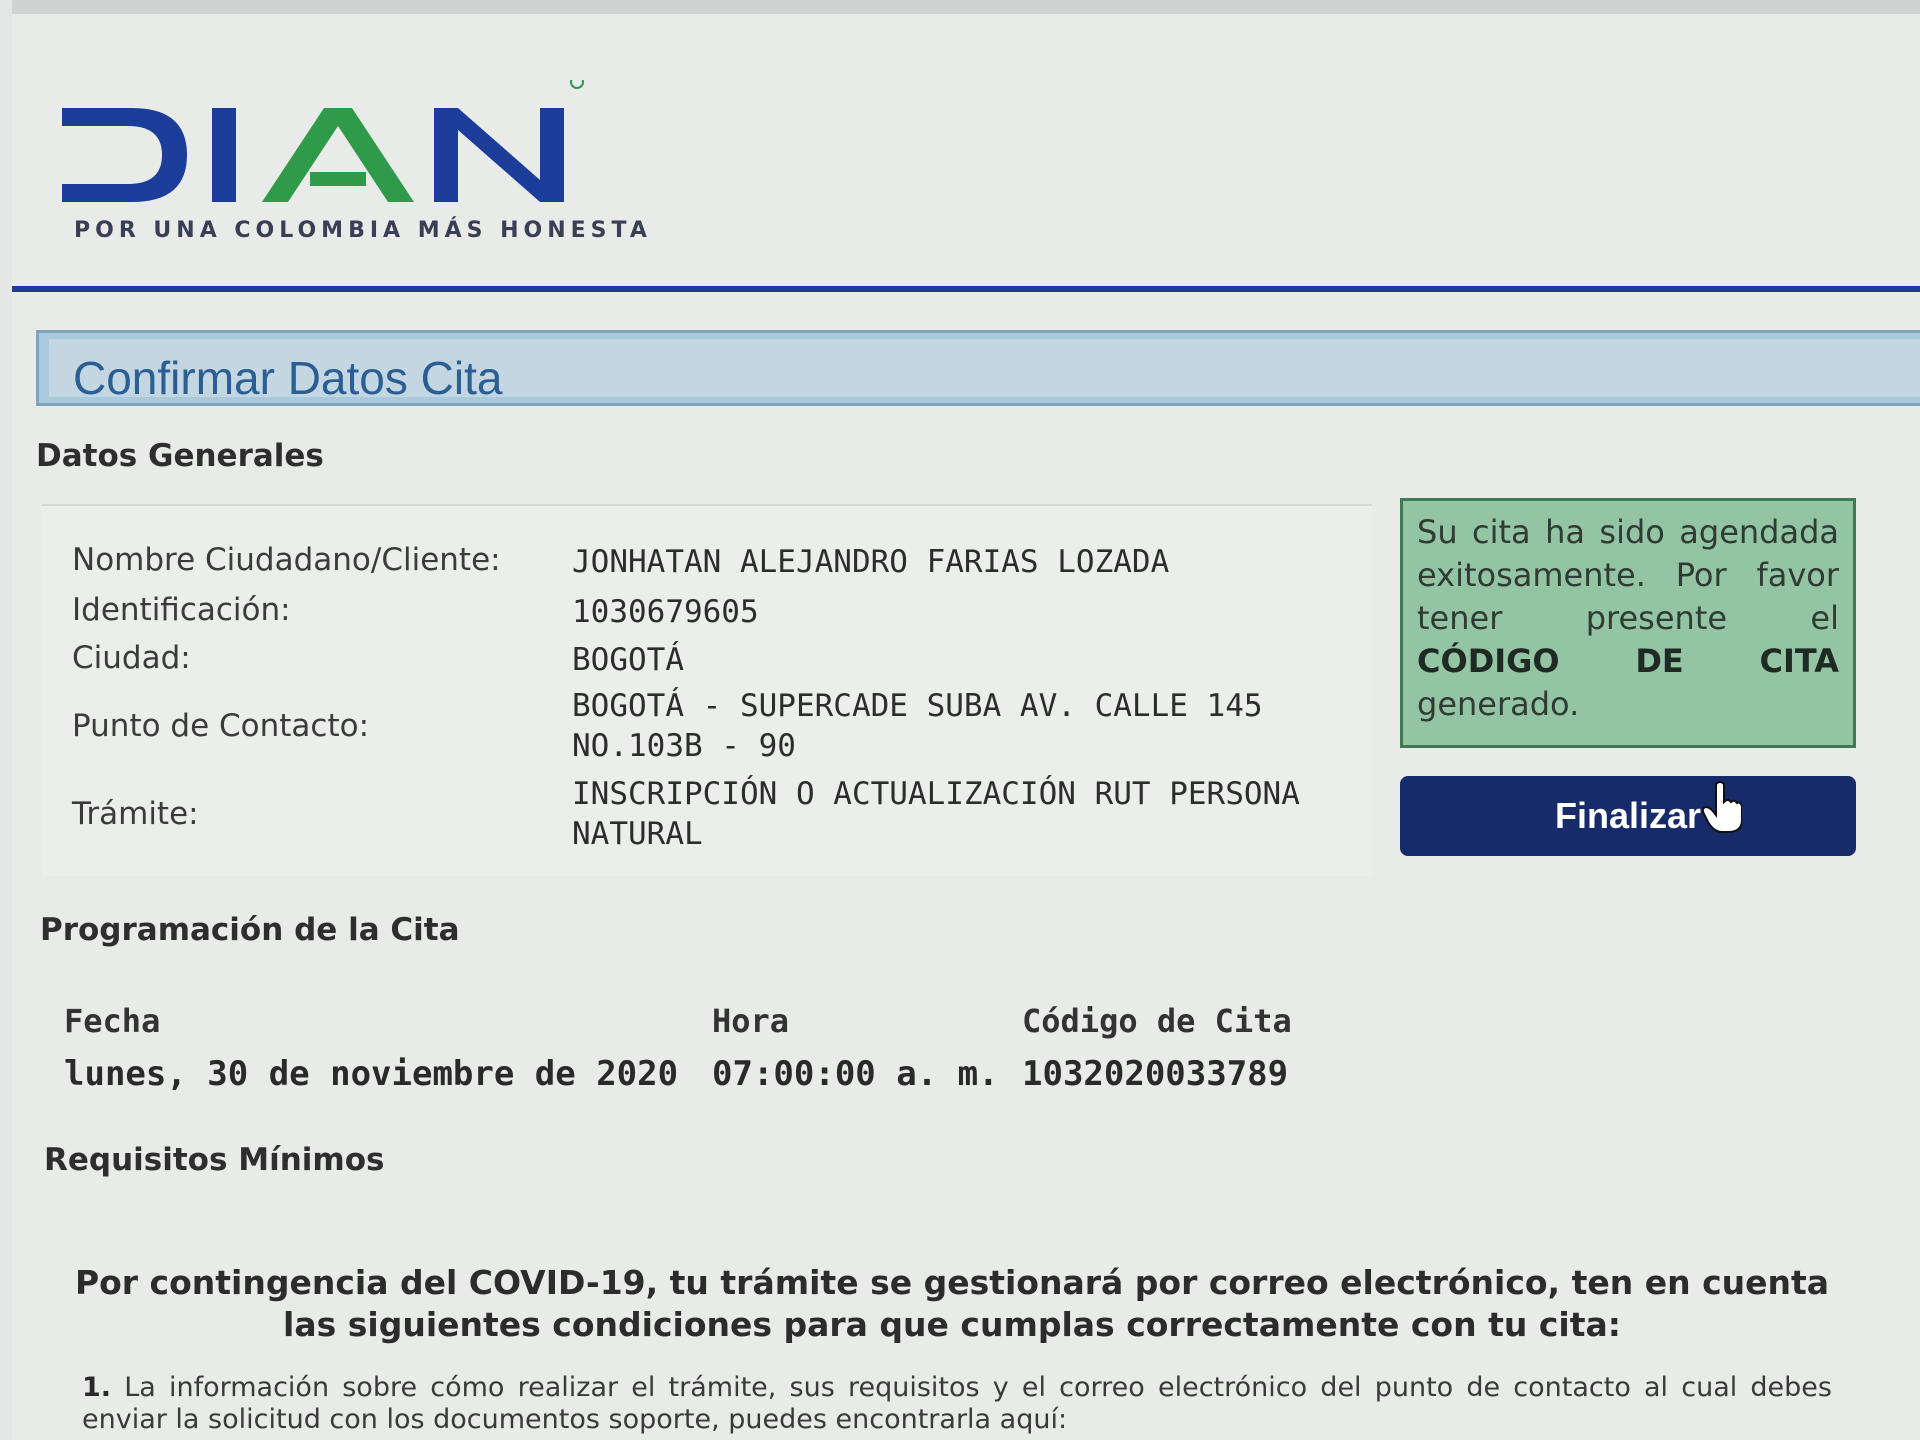 The width and height of the screenshot is (1920, 1440). Describe the element at coordinates (855, 1048) in the screenshot. I see `hora-column: Hora 07:00:00 a. m.` at that location.